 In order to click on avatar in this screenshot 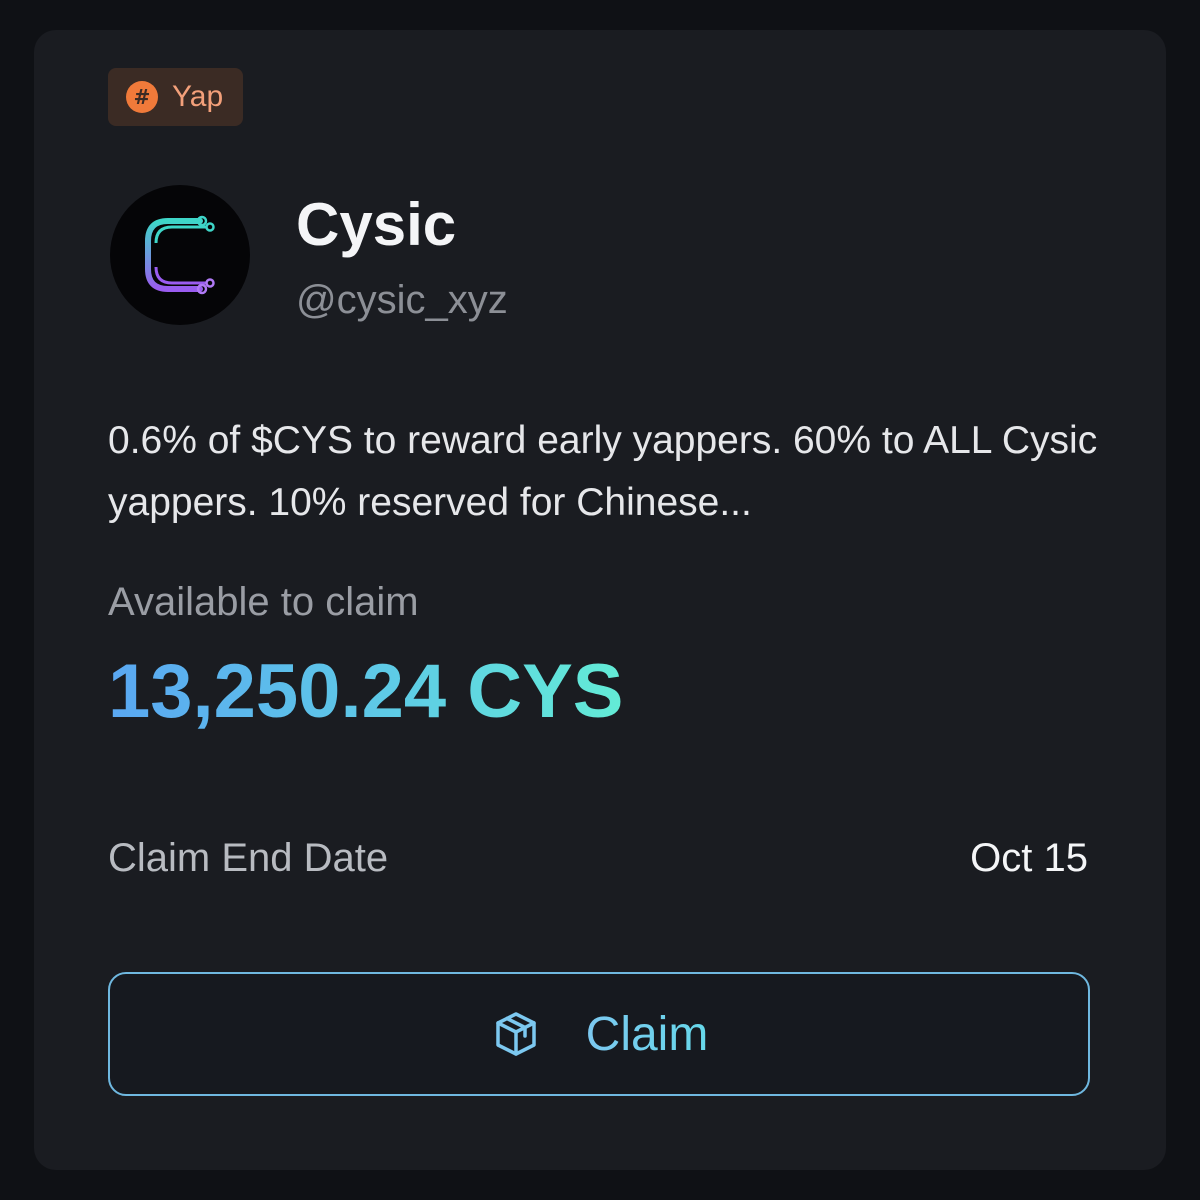, I will do `click(180, 255)`.